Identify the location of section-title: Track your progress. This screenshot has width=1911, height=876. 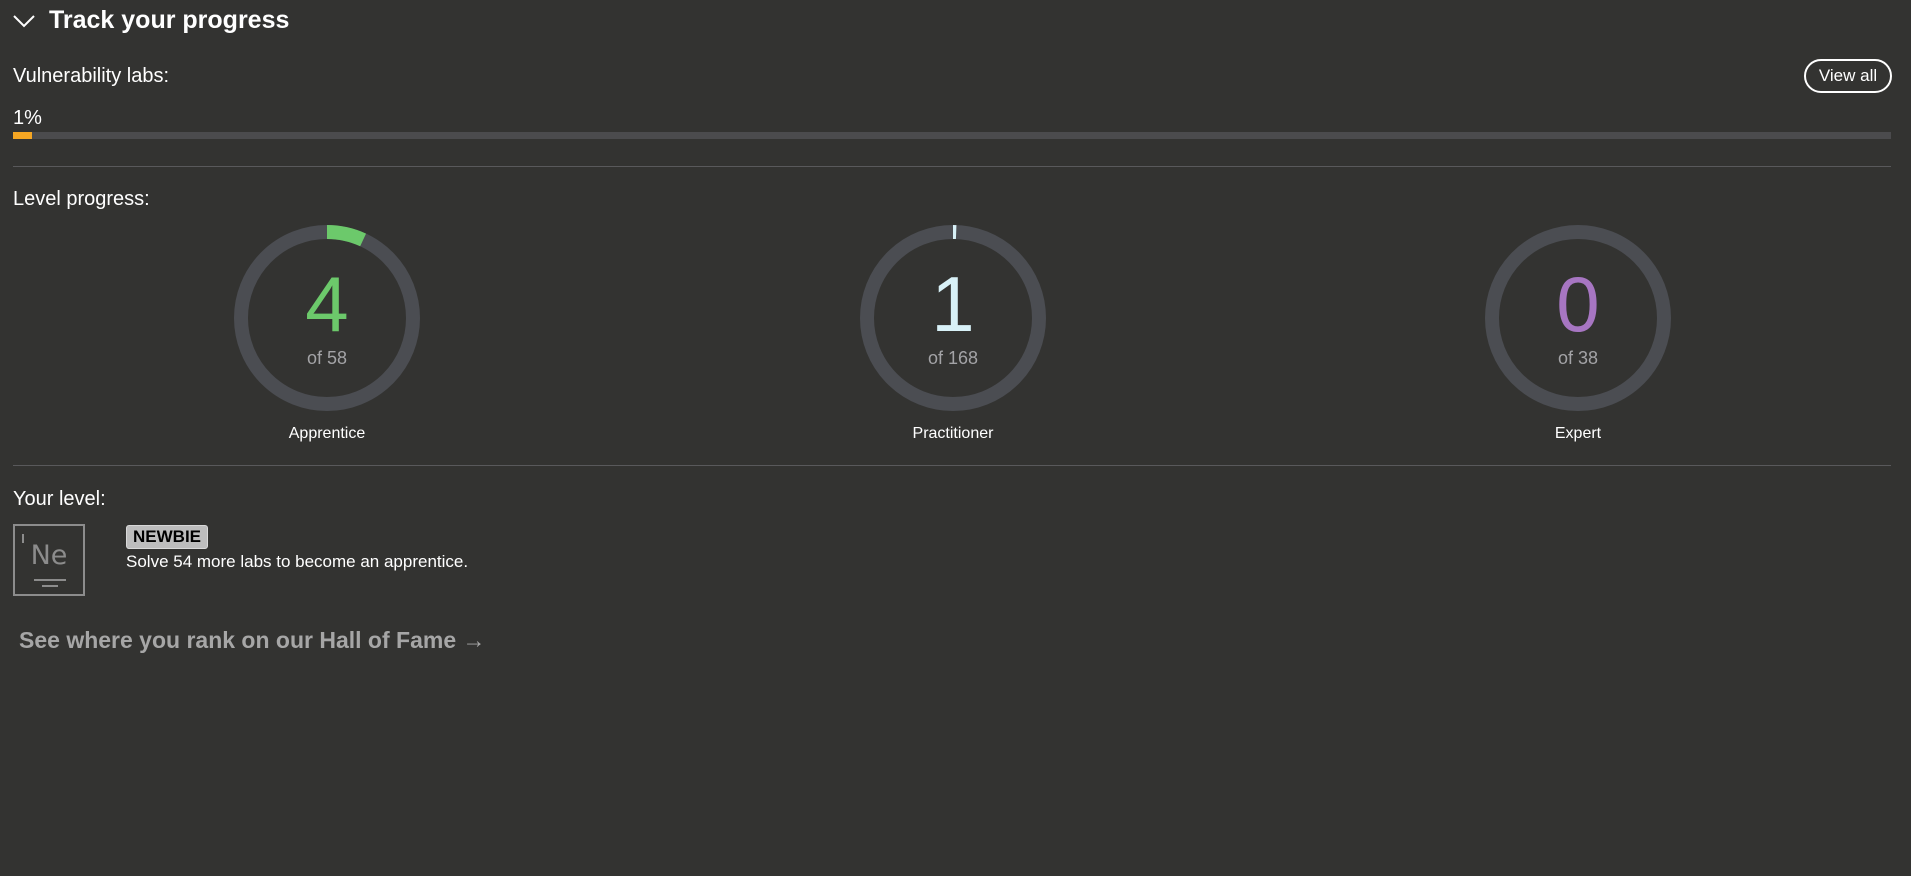
(169, 20).